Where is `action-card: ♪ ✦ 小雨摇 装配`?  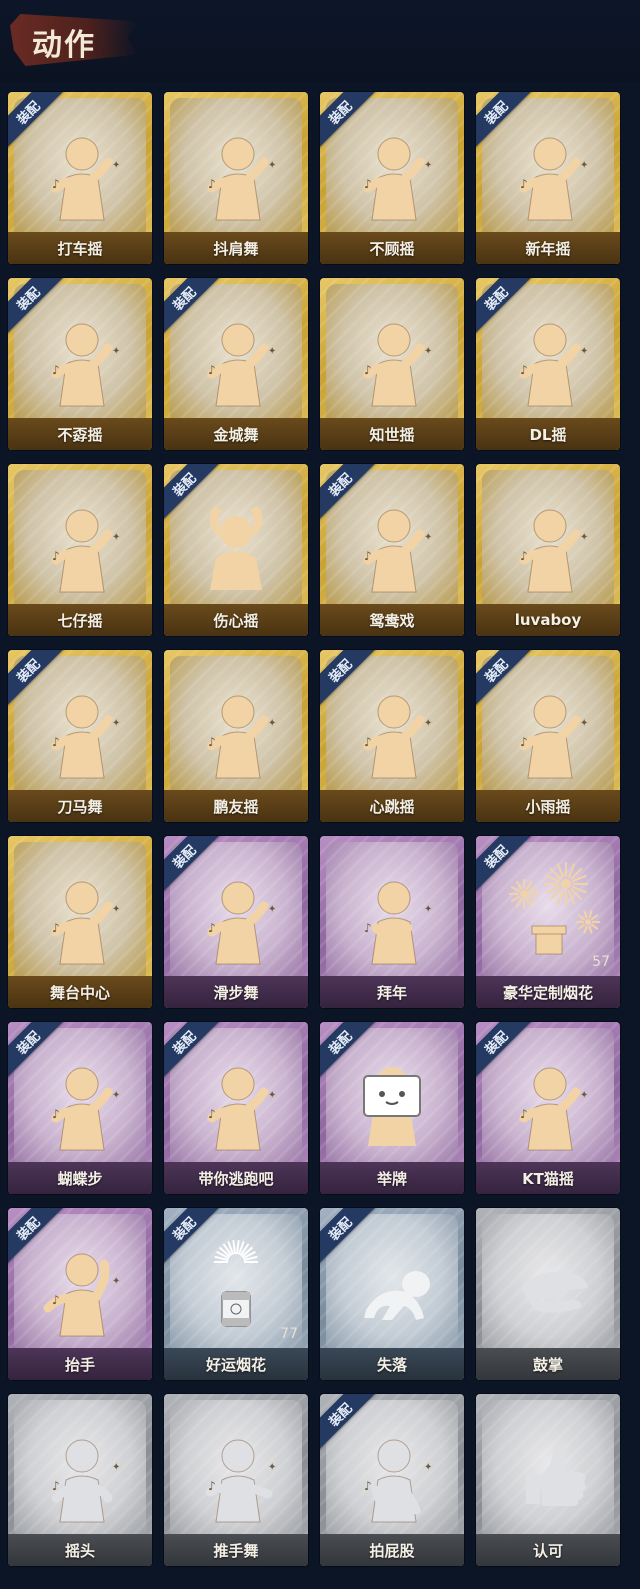 action-card: ♪ ✦ 小雨摇 装配 is located at coordinates (548, 736).